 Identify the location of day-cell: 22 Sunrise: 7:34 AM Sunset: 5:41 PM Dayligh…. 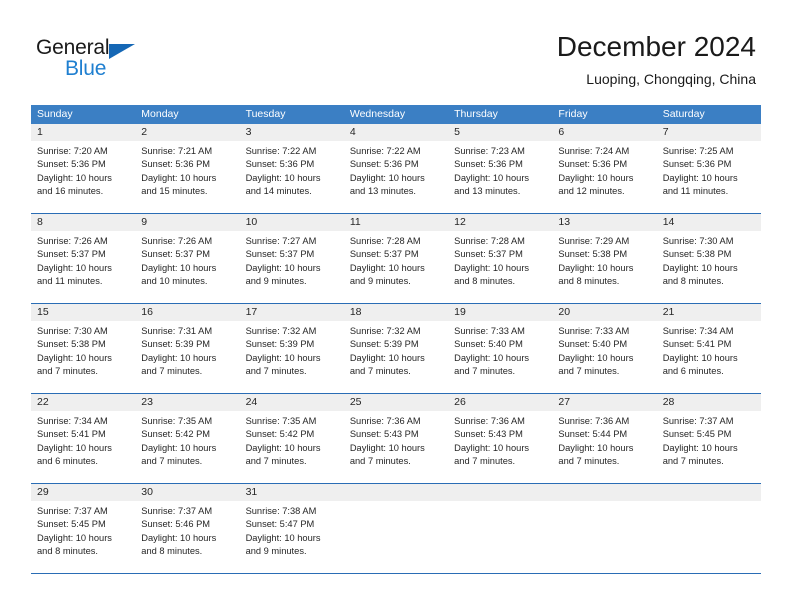
(83, 438).